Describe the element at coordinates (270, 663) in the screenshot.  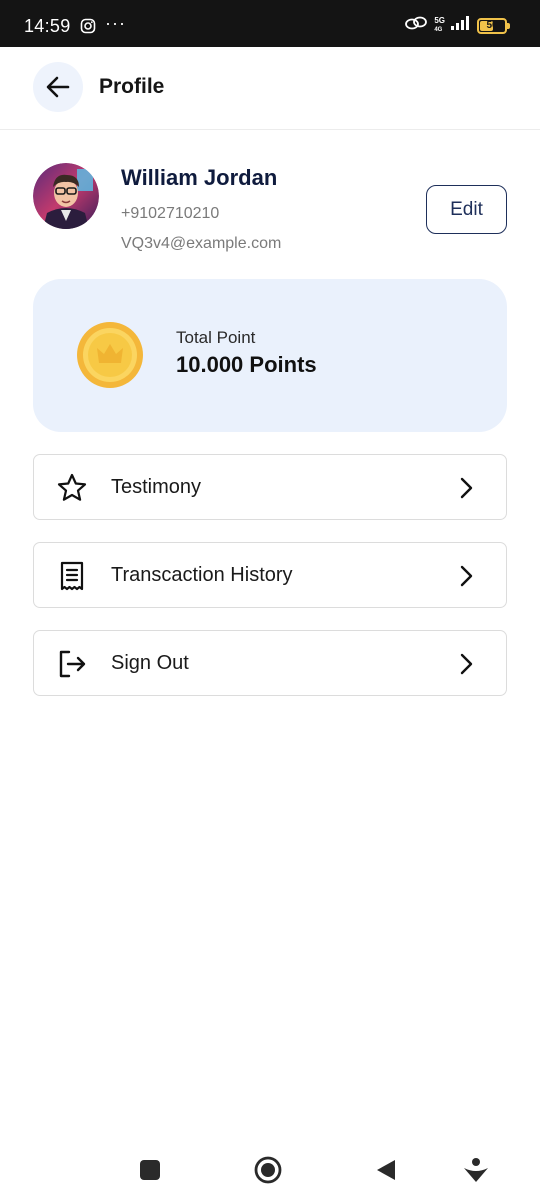
I see `menu-item-sign-out: Sign Out` at that location.